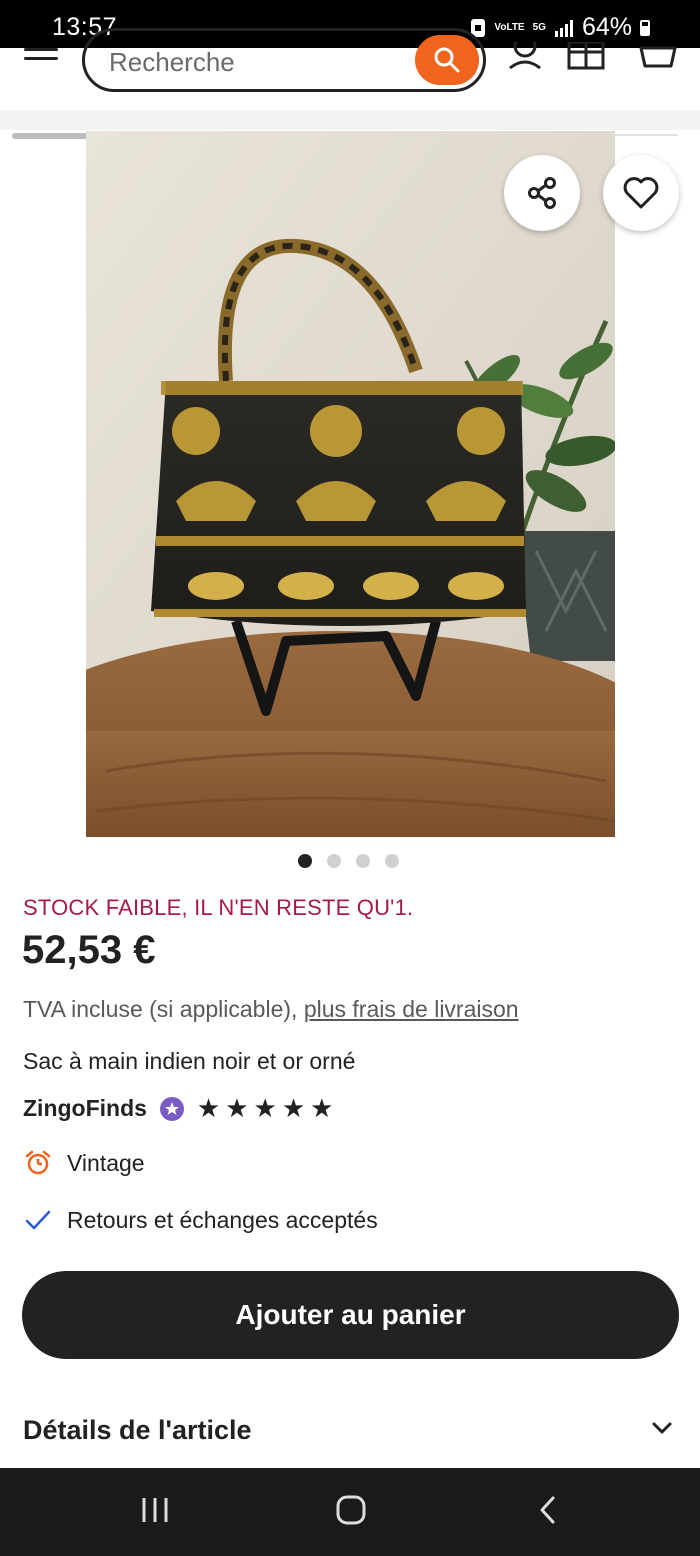 The image size is (700, 1556). Describe the element at coordinates (160, 1009) in the screenshot. I see `tax-text: TVA incluse (si applicable),` at that location.